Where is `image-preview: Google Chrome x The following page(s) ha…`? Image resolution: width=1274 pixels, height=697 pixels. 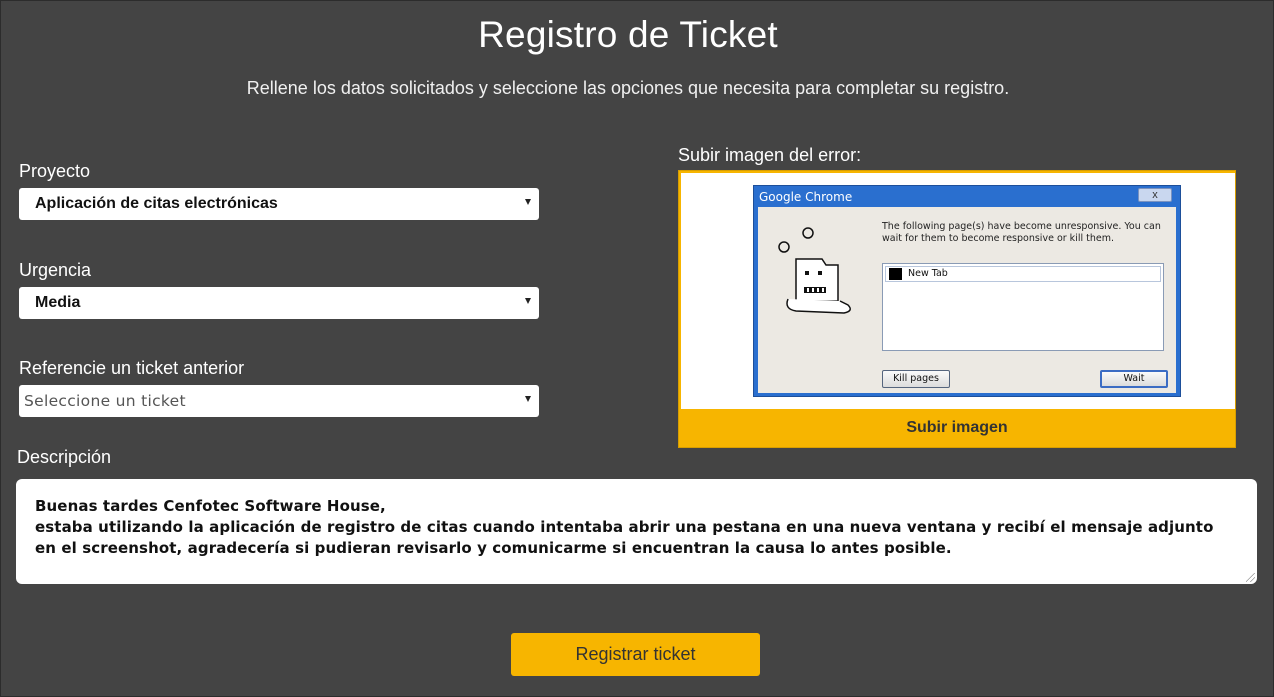
image-preview: Google Chrome x The following page(s) ha… is located at coordinates (958, 291).